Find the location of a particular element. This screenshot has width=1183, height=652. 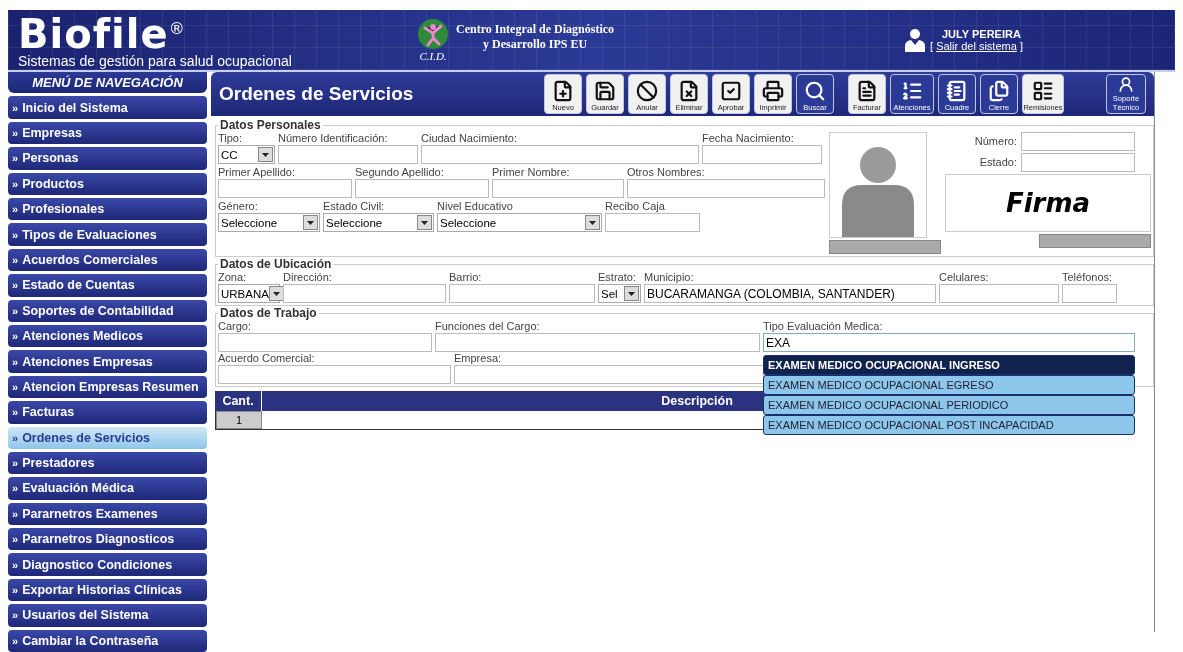

nav-item: » Inicio del Sistema is located at coordinates (107, 107).